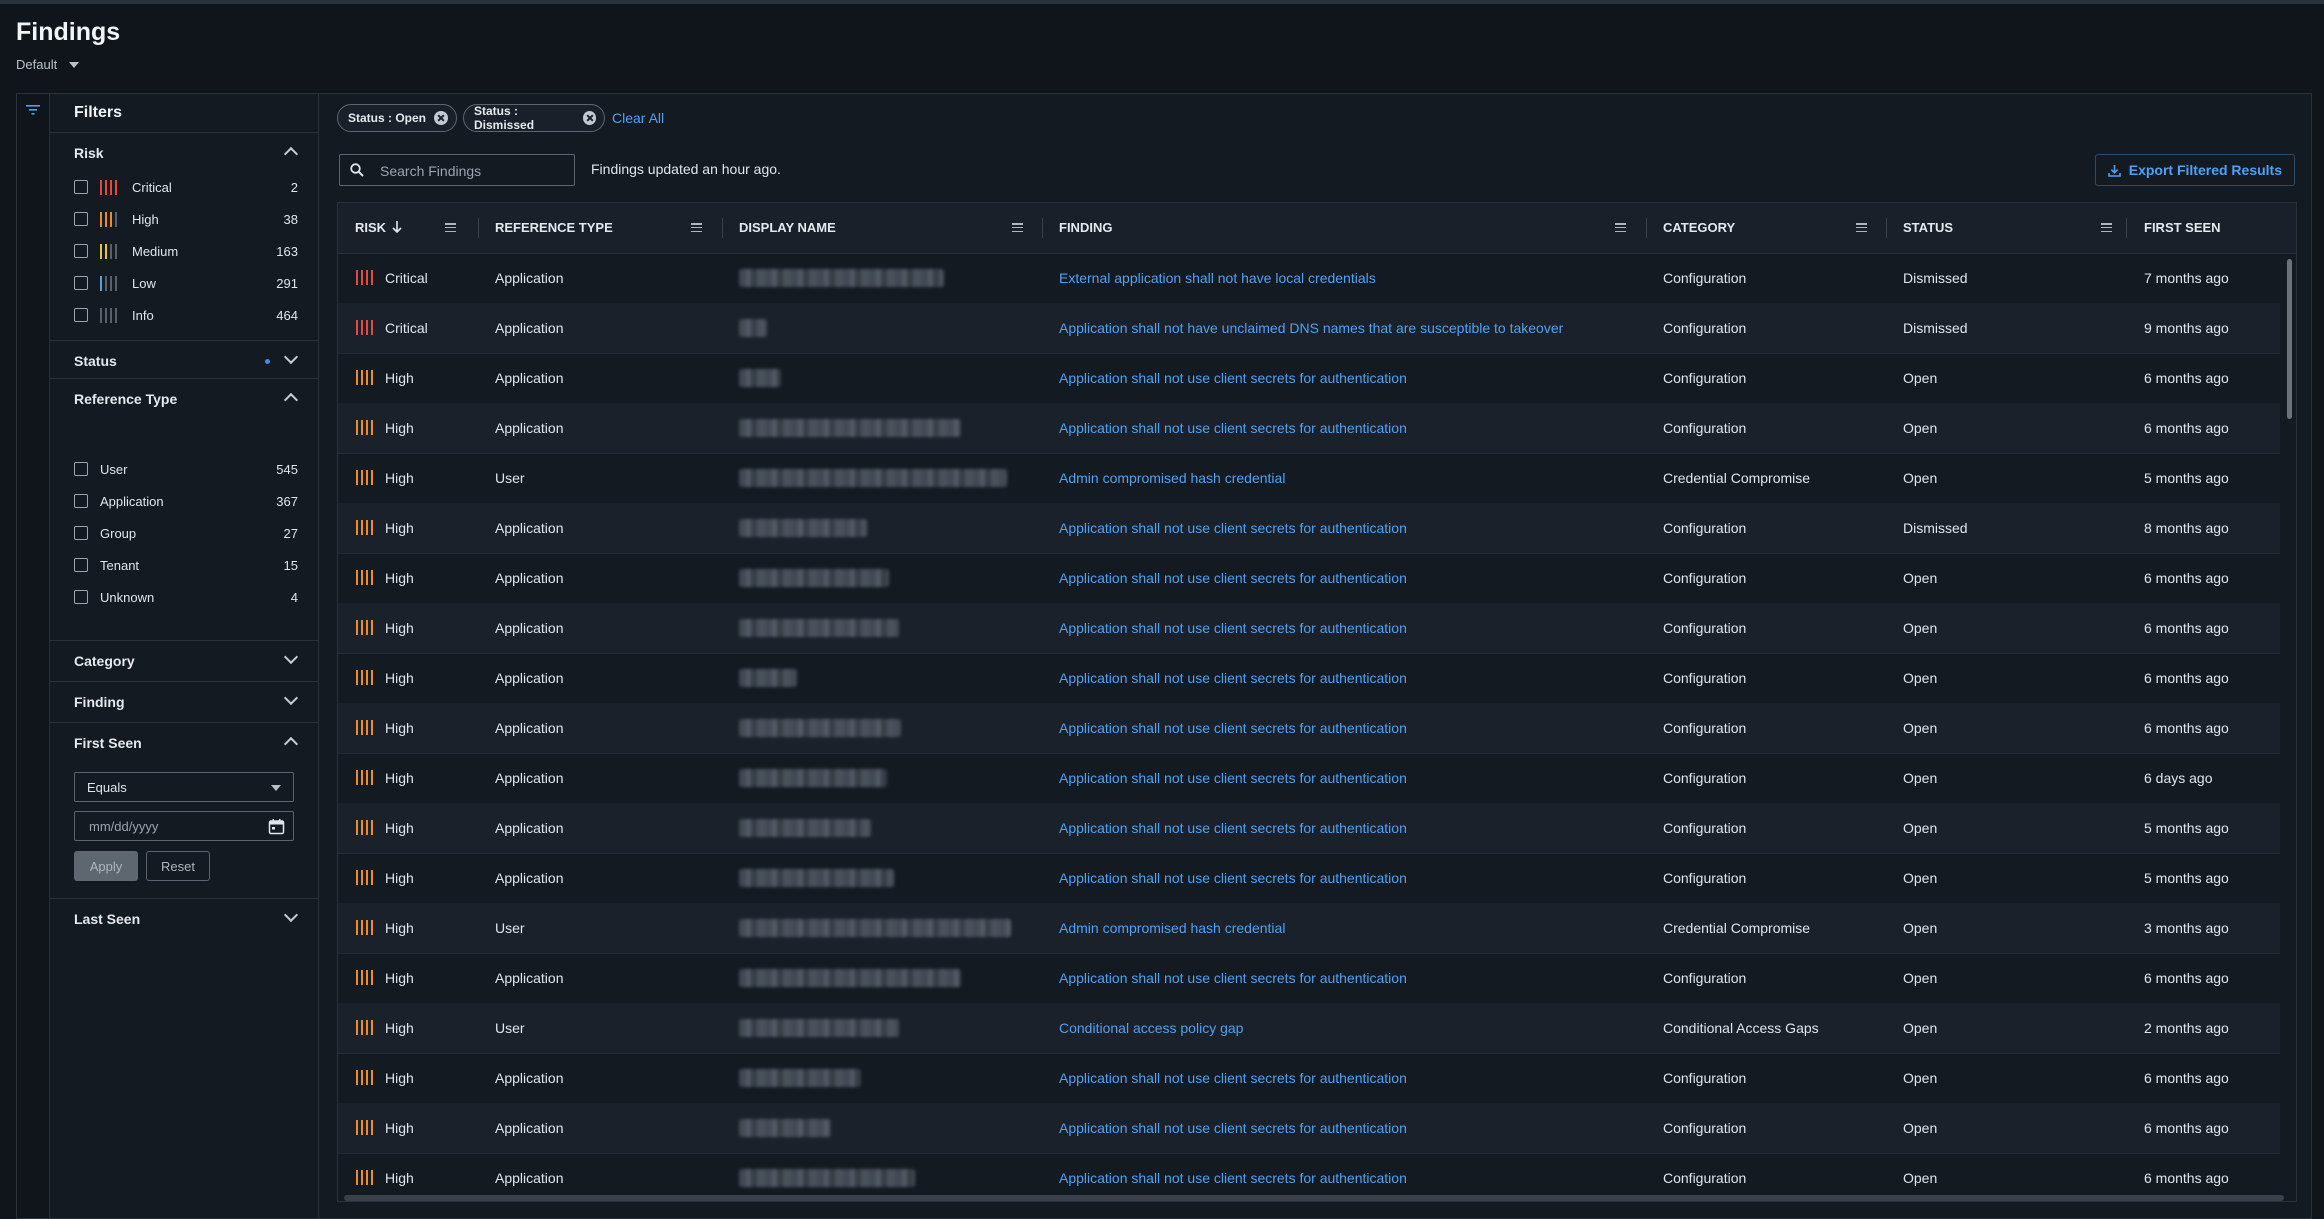 Image resolution: width=2324 pixels, height=1219 pixels. I want to click on risk-filter-option: High 38, so click(186, 220).